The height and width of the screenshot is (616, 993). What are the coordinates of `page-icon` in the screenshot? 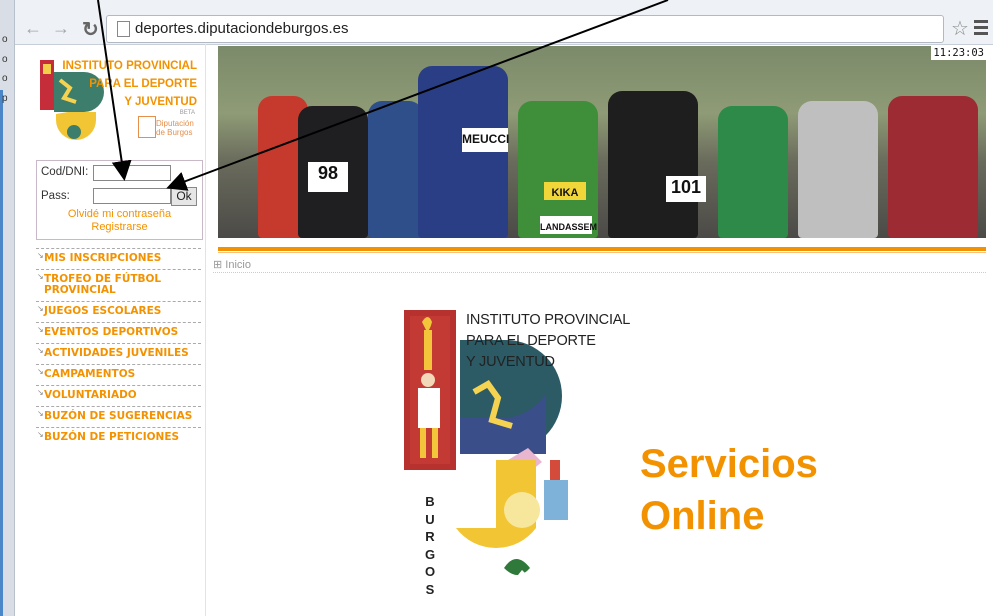 It's located at (123, 29).